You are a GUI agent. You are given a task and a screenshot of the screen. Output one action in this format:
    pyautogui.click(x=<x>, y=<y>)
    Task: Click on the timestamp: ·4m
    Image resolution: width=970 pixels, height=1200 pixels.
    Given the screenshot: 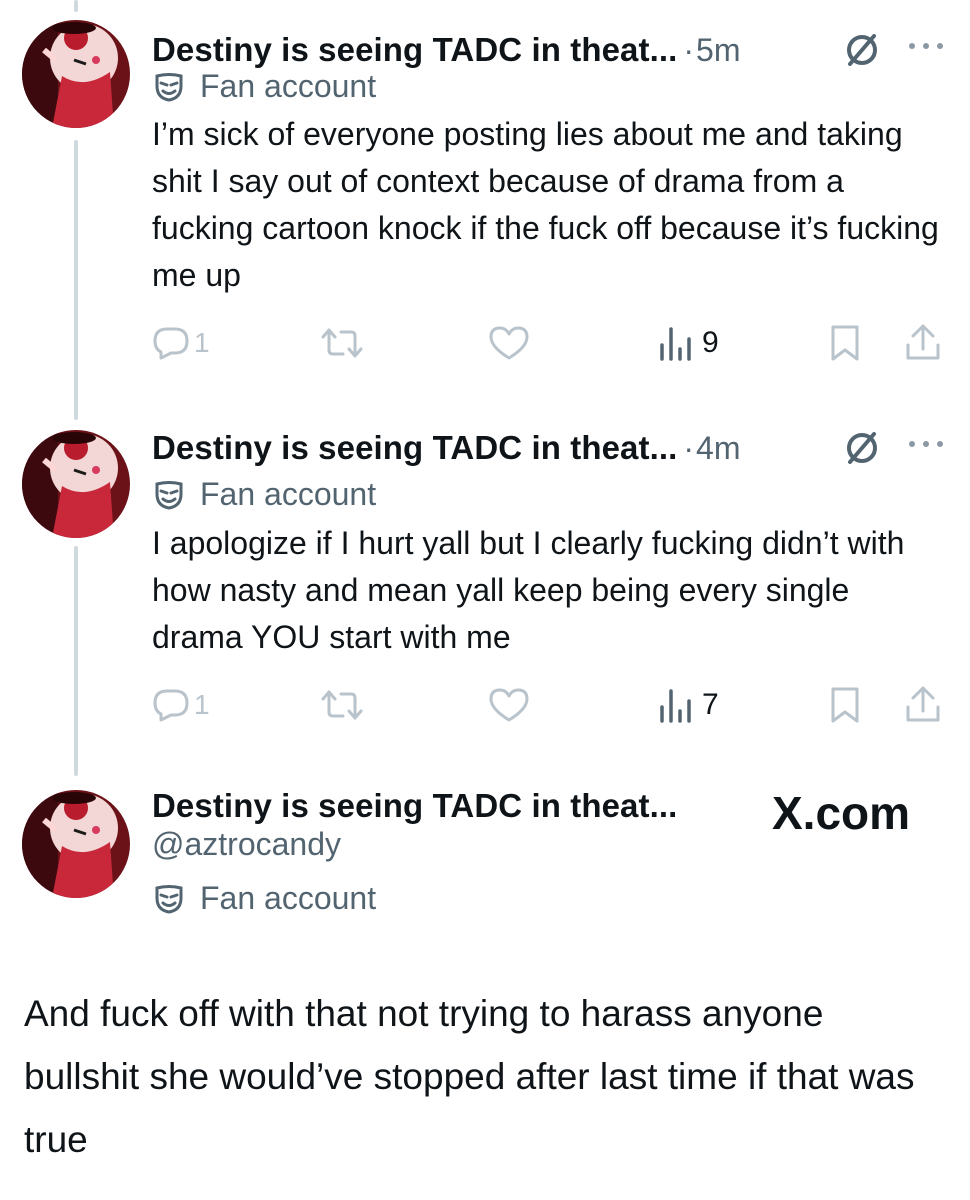 What is the action you would take?
    pyautogui.click(x=711, y=448)
    